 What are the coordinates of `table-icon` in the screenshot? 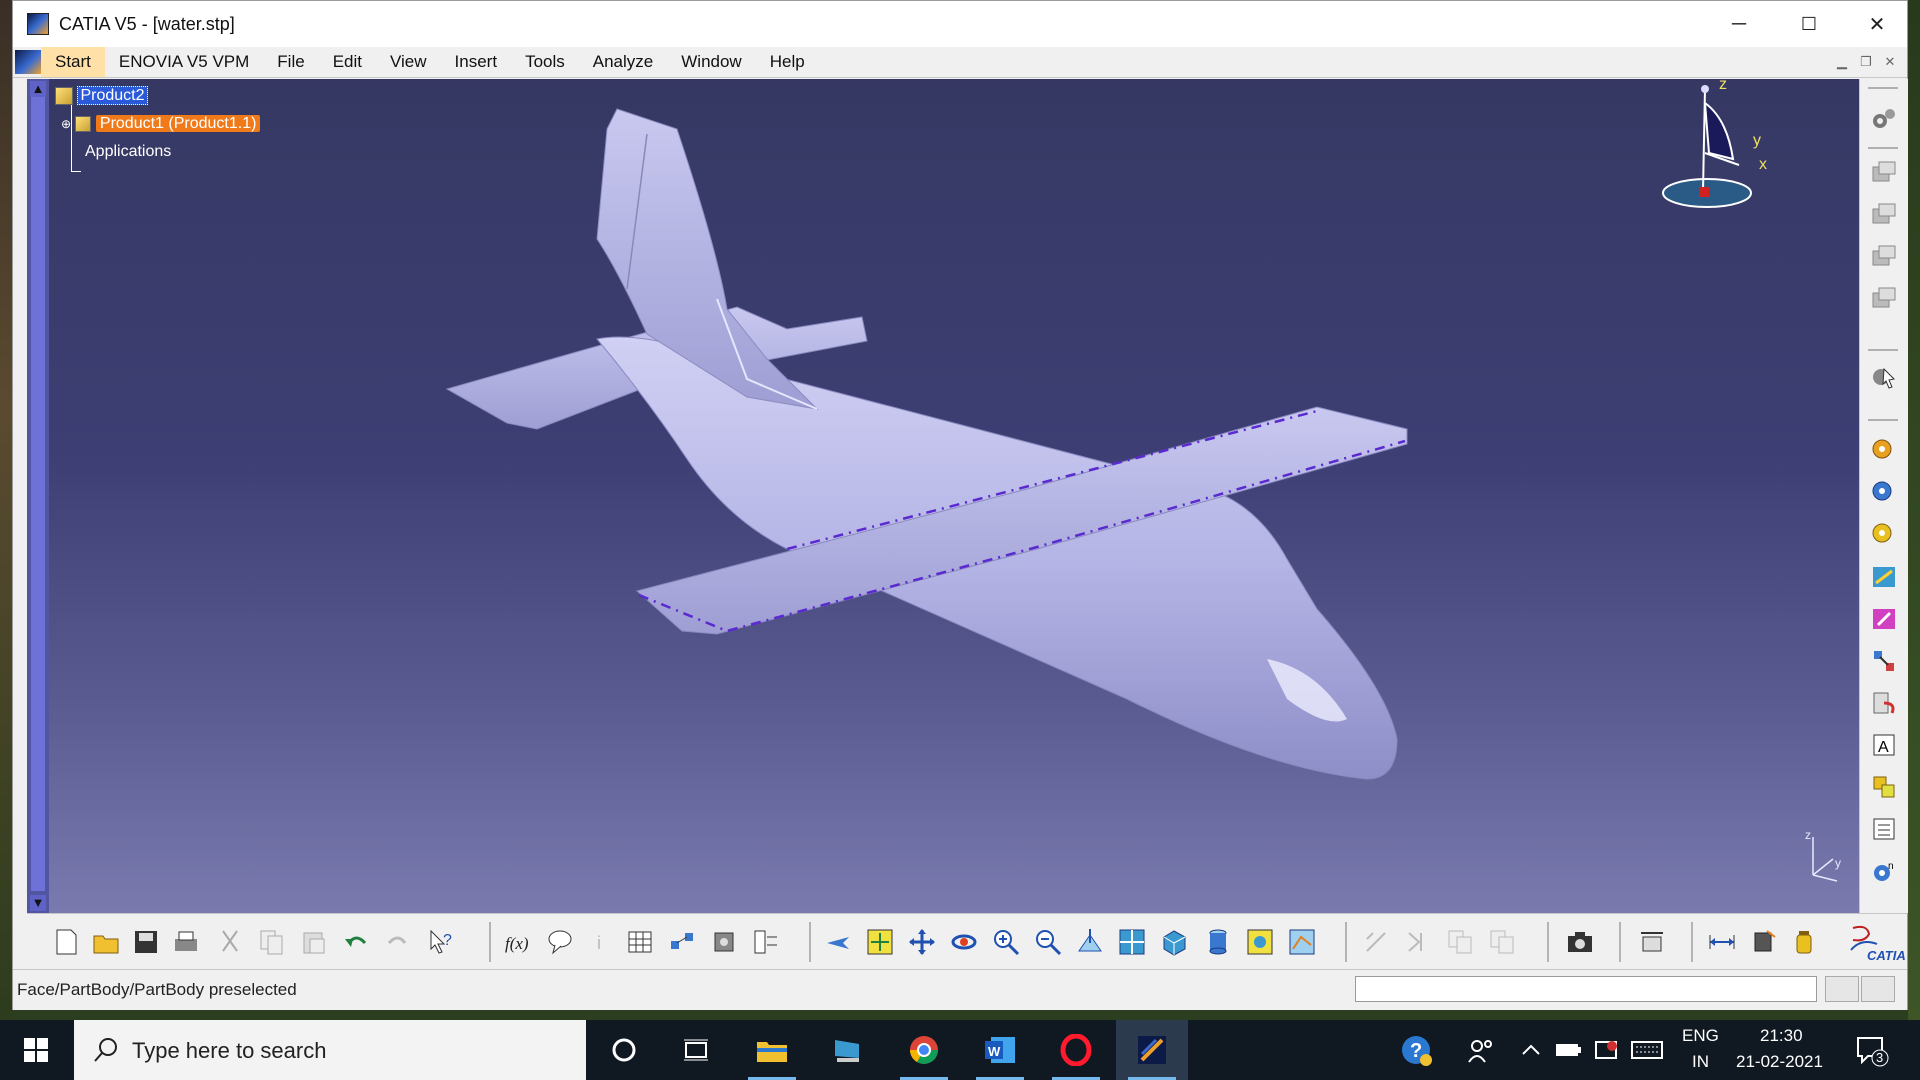 It's located at (640, 942).